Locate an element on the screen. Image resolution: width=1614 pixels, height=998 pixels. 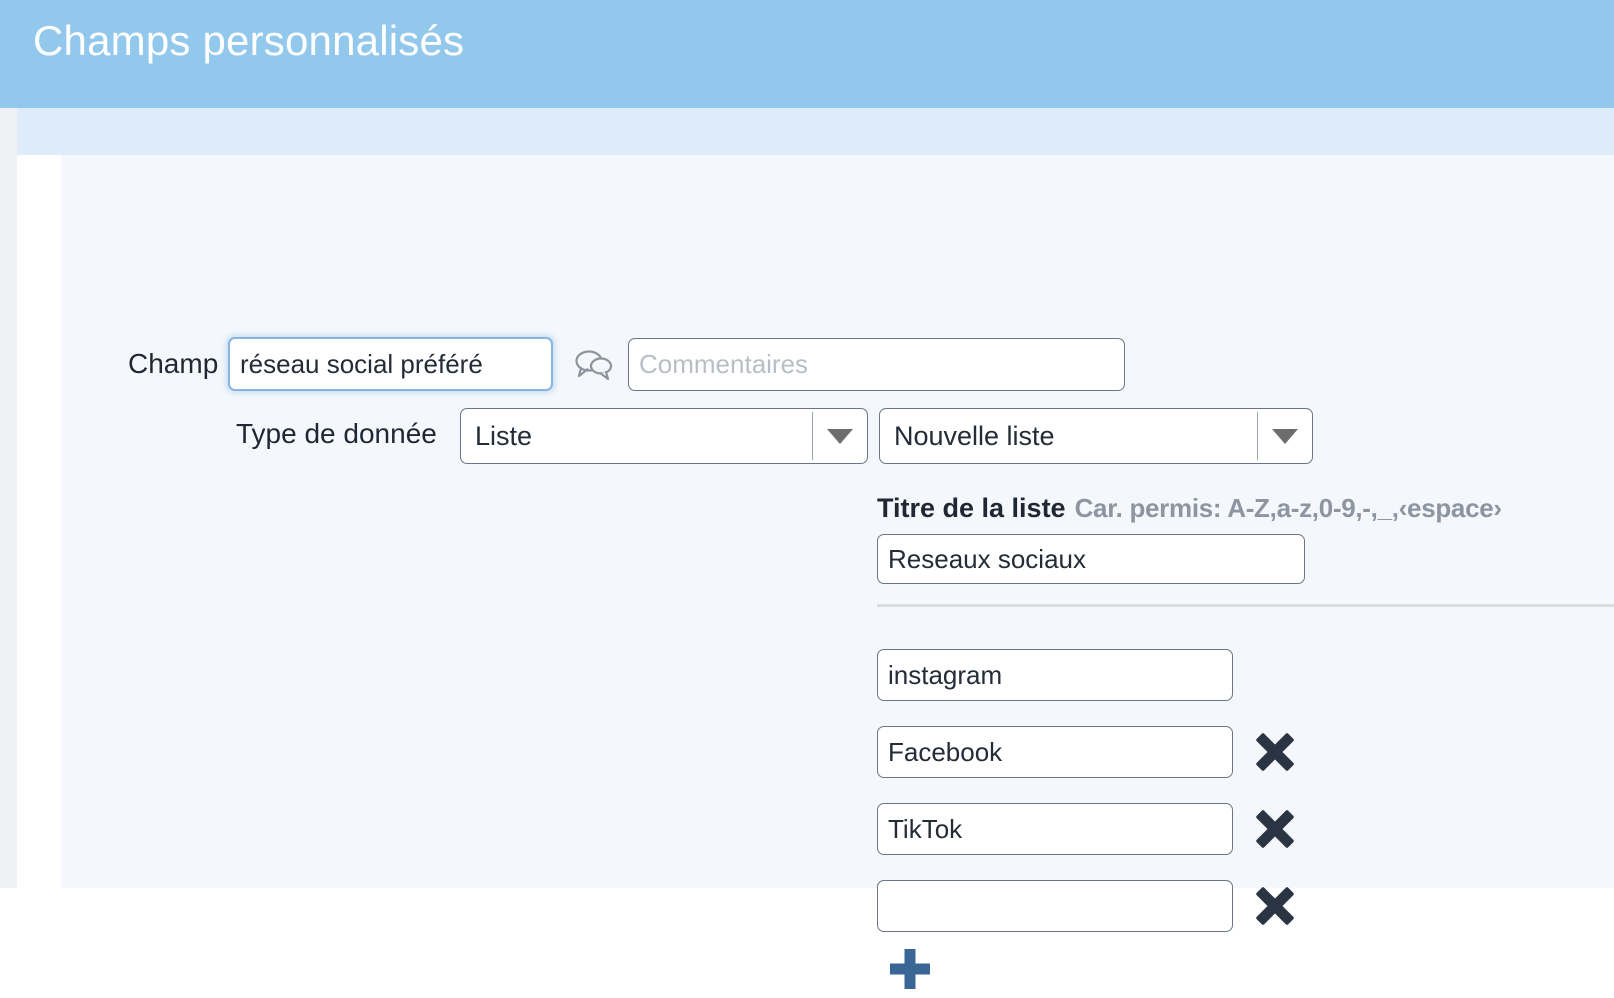
section-divider is located at coordinates (1245, 605).